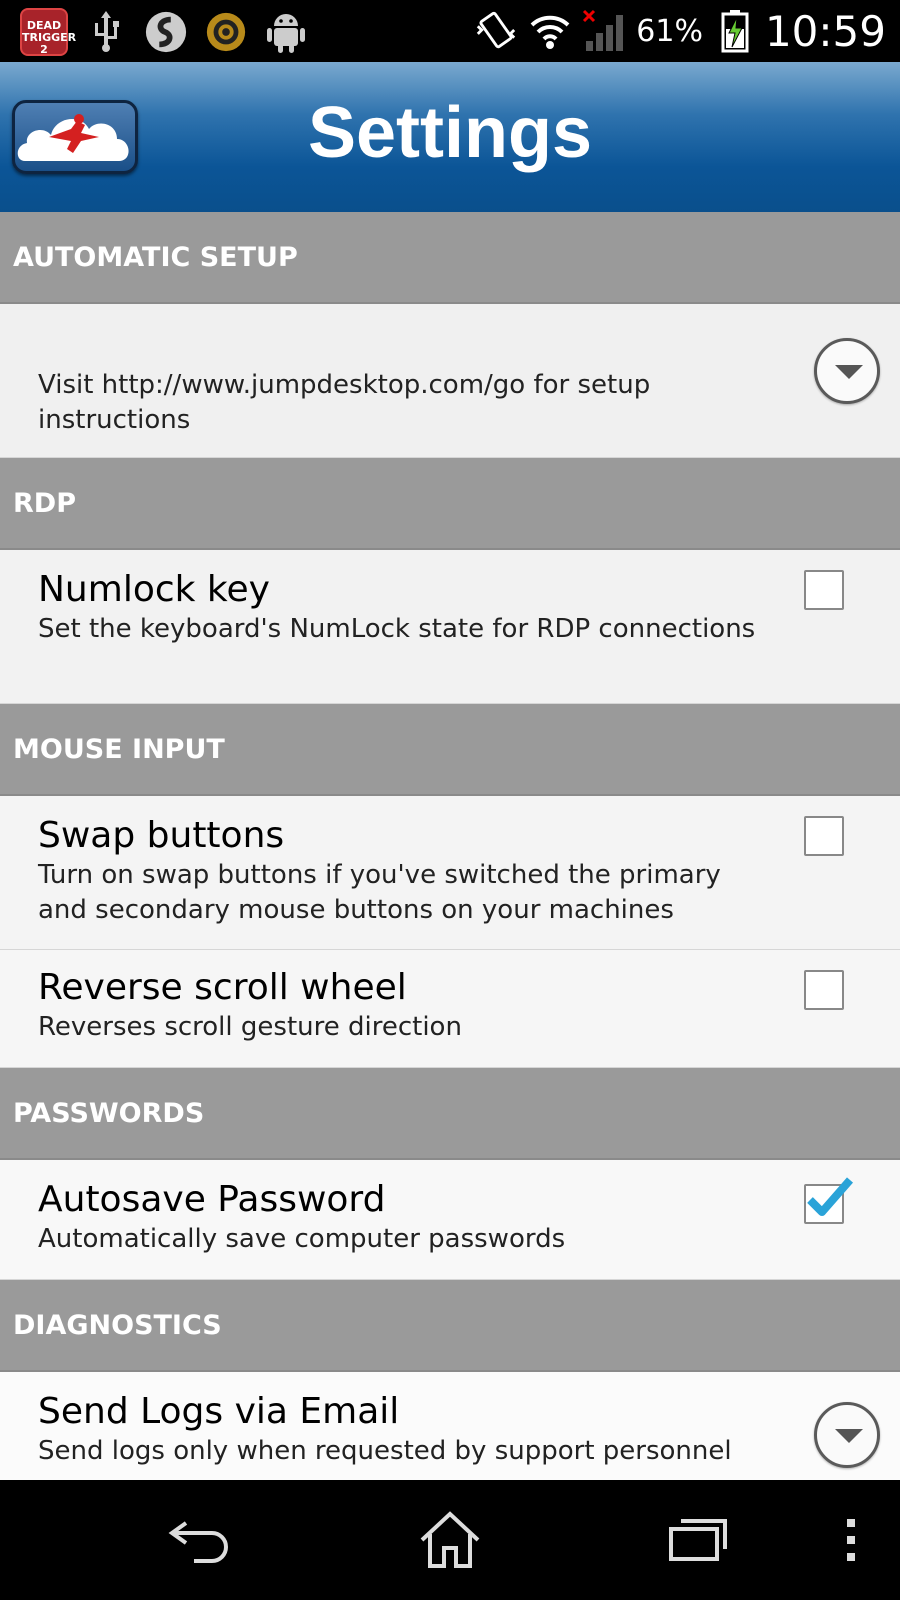 The height and width of the screenshot is (1600, 900). I want to click on numlock-key-title: Numlock key, so click(154, 589).